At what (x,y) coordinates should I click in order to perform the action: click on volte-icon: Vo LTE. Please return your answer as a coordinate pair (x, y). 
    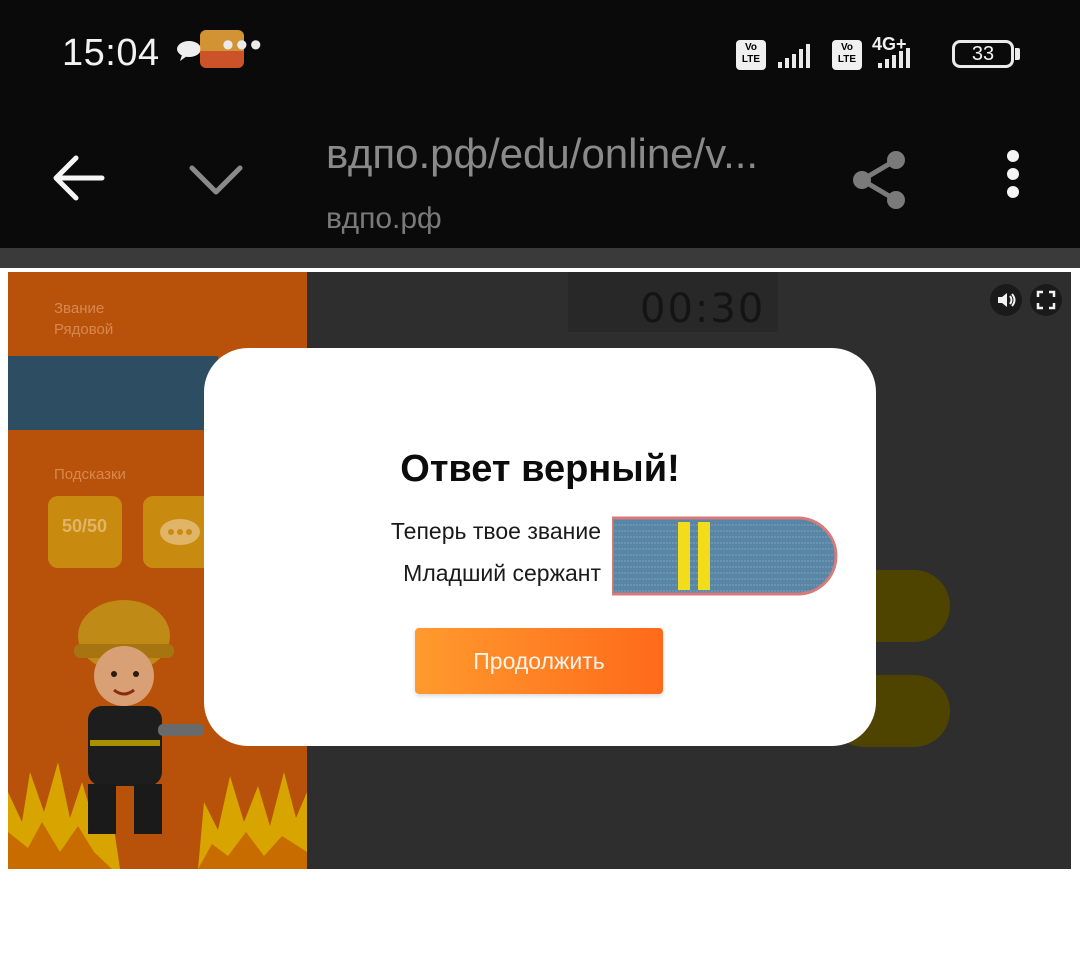
    Looking at the image, I should click on (751, 55).